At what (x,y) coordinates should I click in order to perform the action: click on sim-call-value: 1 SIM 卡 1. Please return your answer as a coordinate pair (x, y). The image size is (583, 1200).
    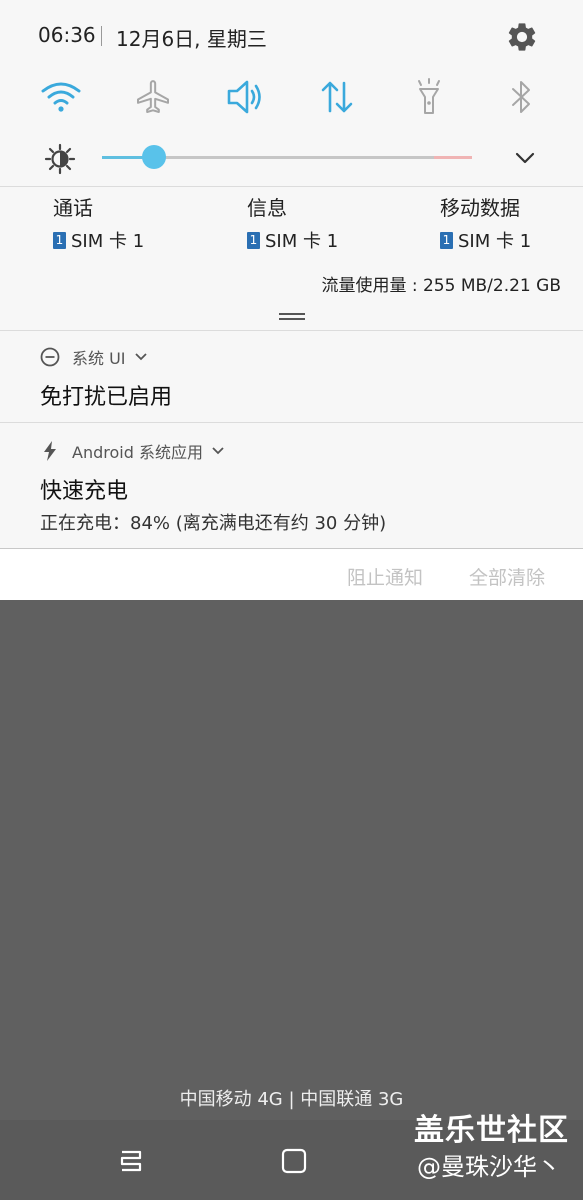
    Looking at the image, I should click on (98, 240).